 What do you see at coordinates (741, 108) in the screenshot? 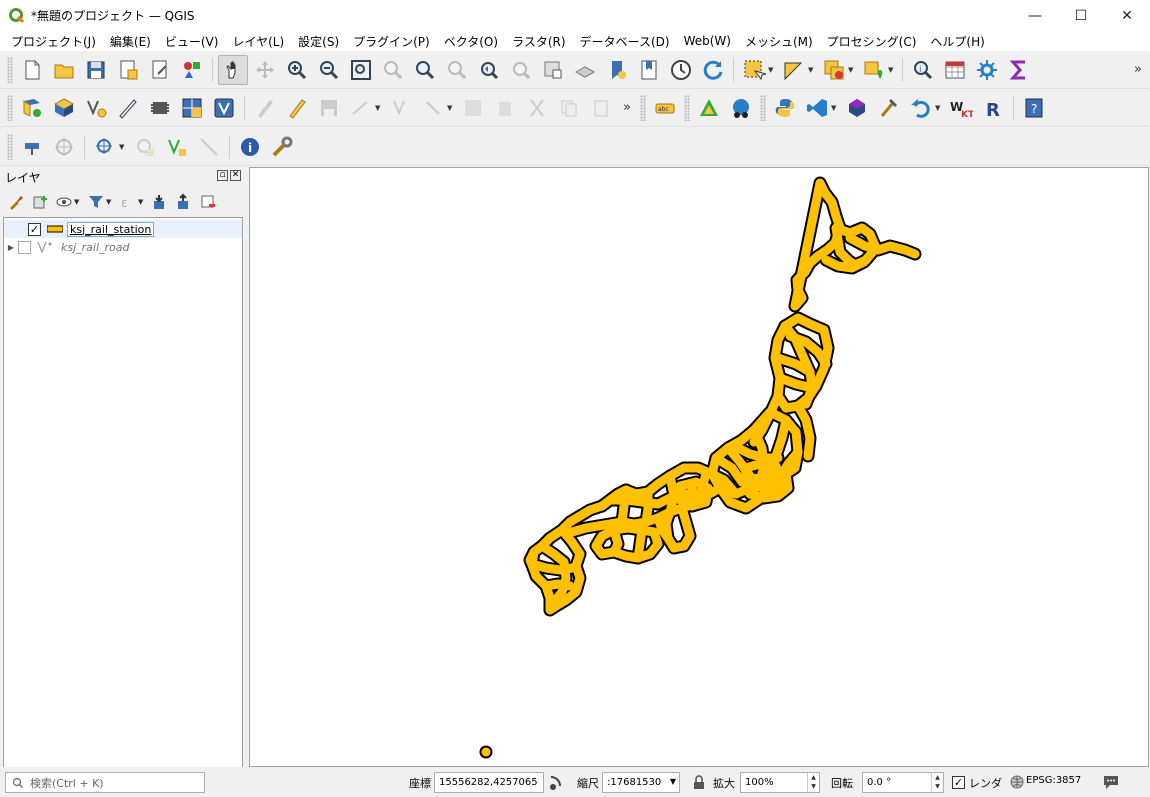
I see `globe-plugin-icon` at bounding box center [741, 108].